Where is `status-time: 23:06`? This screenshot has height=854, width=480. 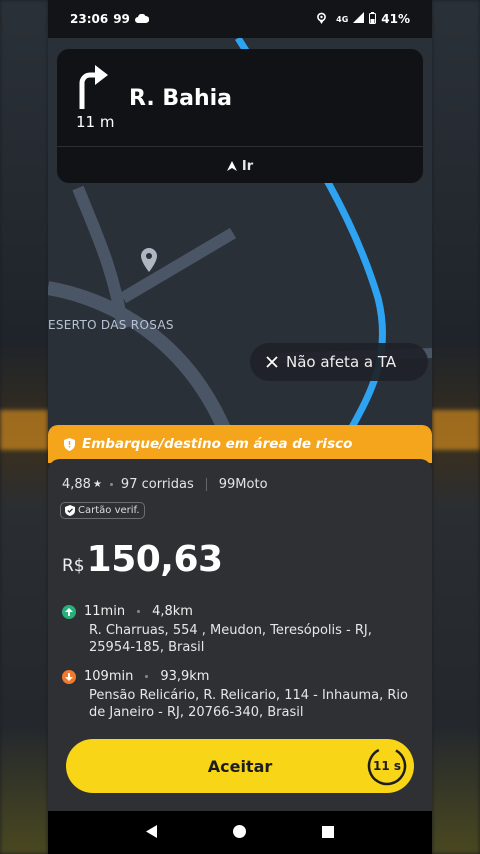 status-time: 23:06 is located at coordinates (89, 19).